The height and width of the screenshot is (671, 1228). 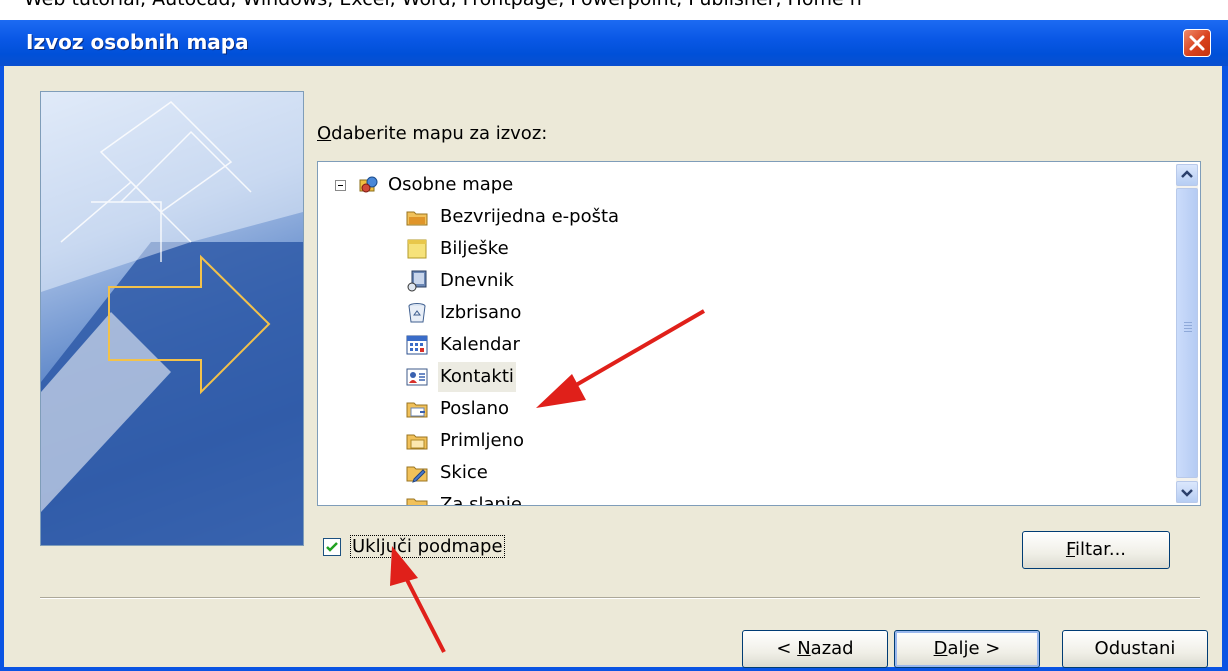 I want to click on folder-select-label: Odaberite mapu za izvoz:, so click(x=432, y=133).